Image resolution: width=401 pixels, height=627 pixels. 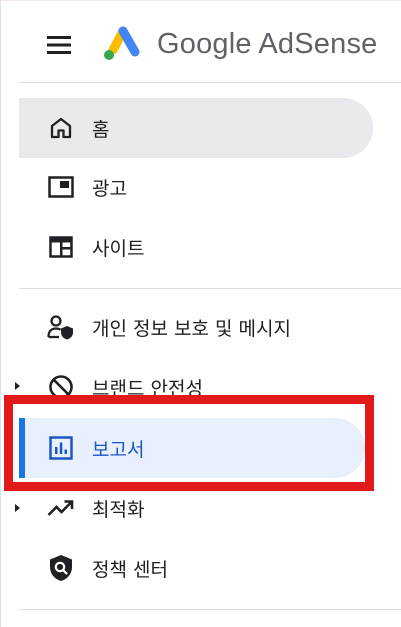 I want to click on nav-item-optimization: 최적화, so click(x=196, y=508).